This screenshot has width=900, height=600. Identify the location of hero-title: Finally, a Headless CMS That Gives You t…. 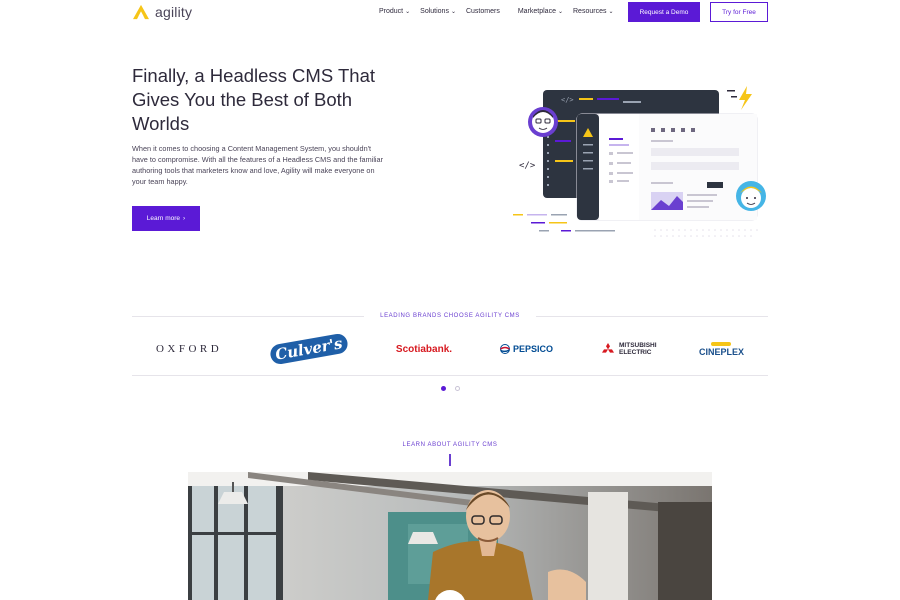
(253, 99).